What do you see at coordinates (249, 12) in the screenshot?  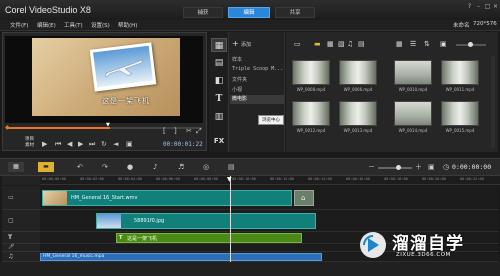 I see `tab-edit: 编辑` at bounding box center [249, 12].